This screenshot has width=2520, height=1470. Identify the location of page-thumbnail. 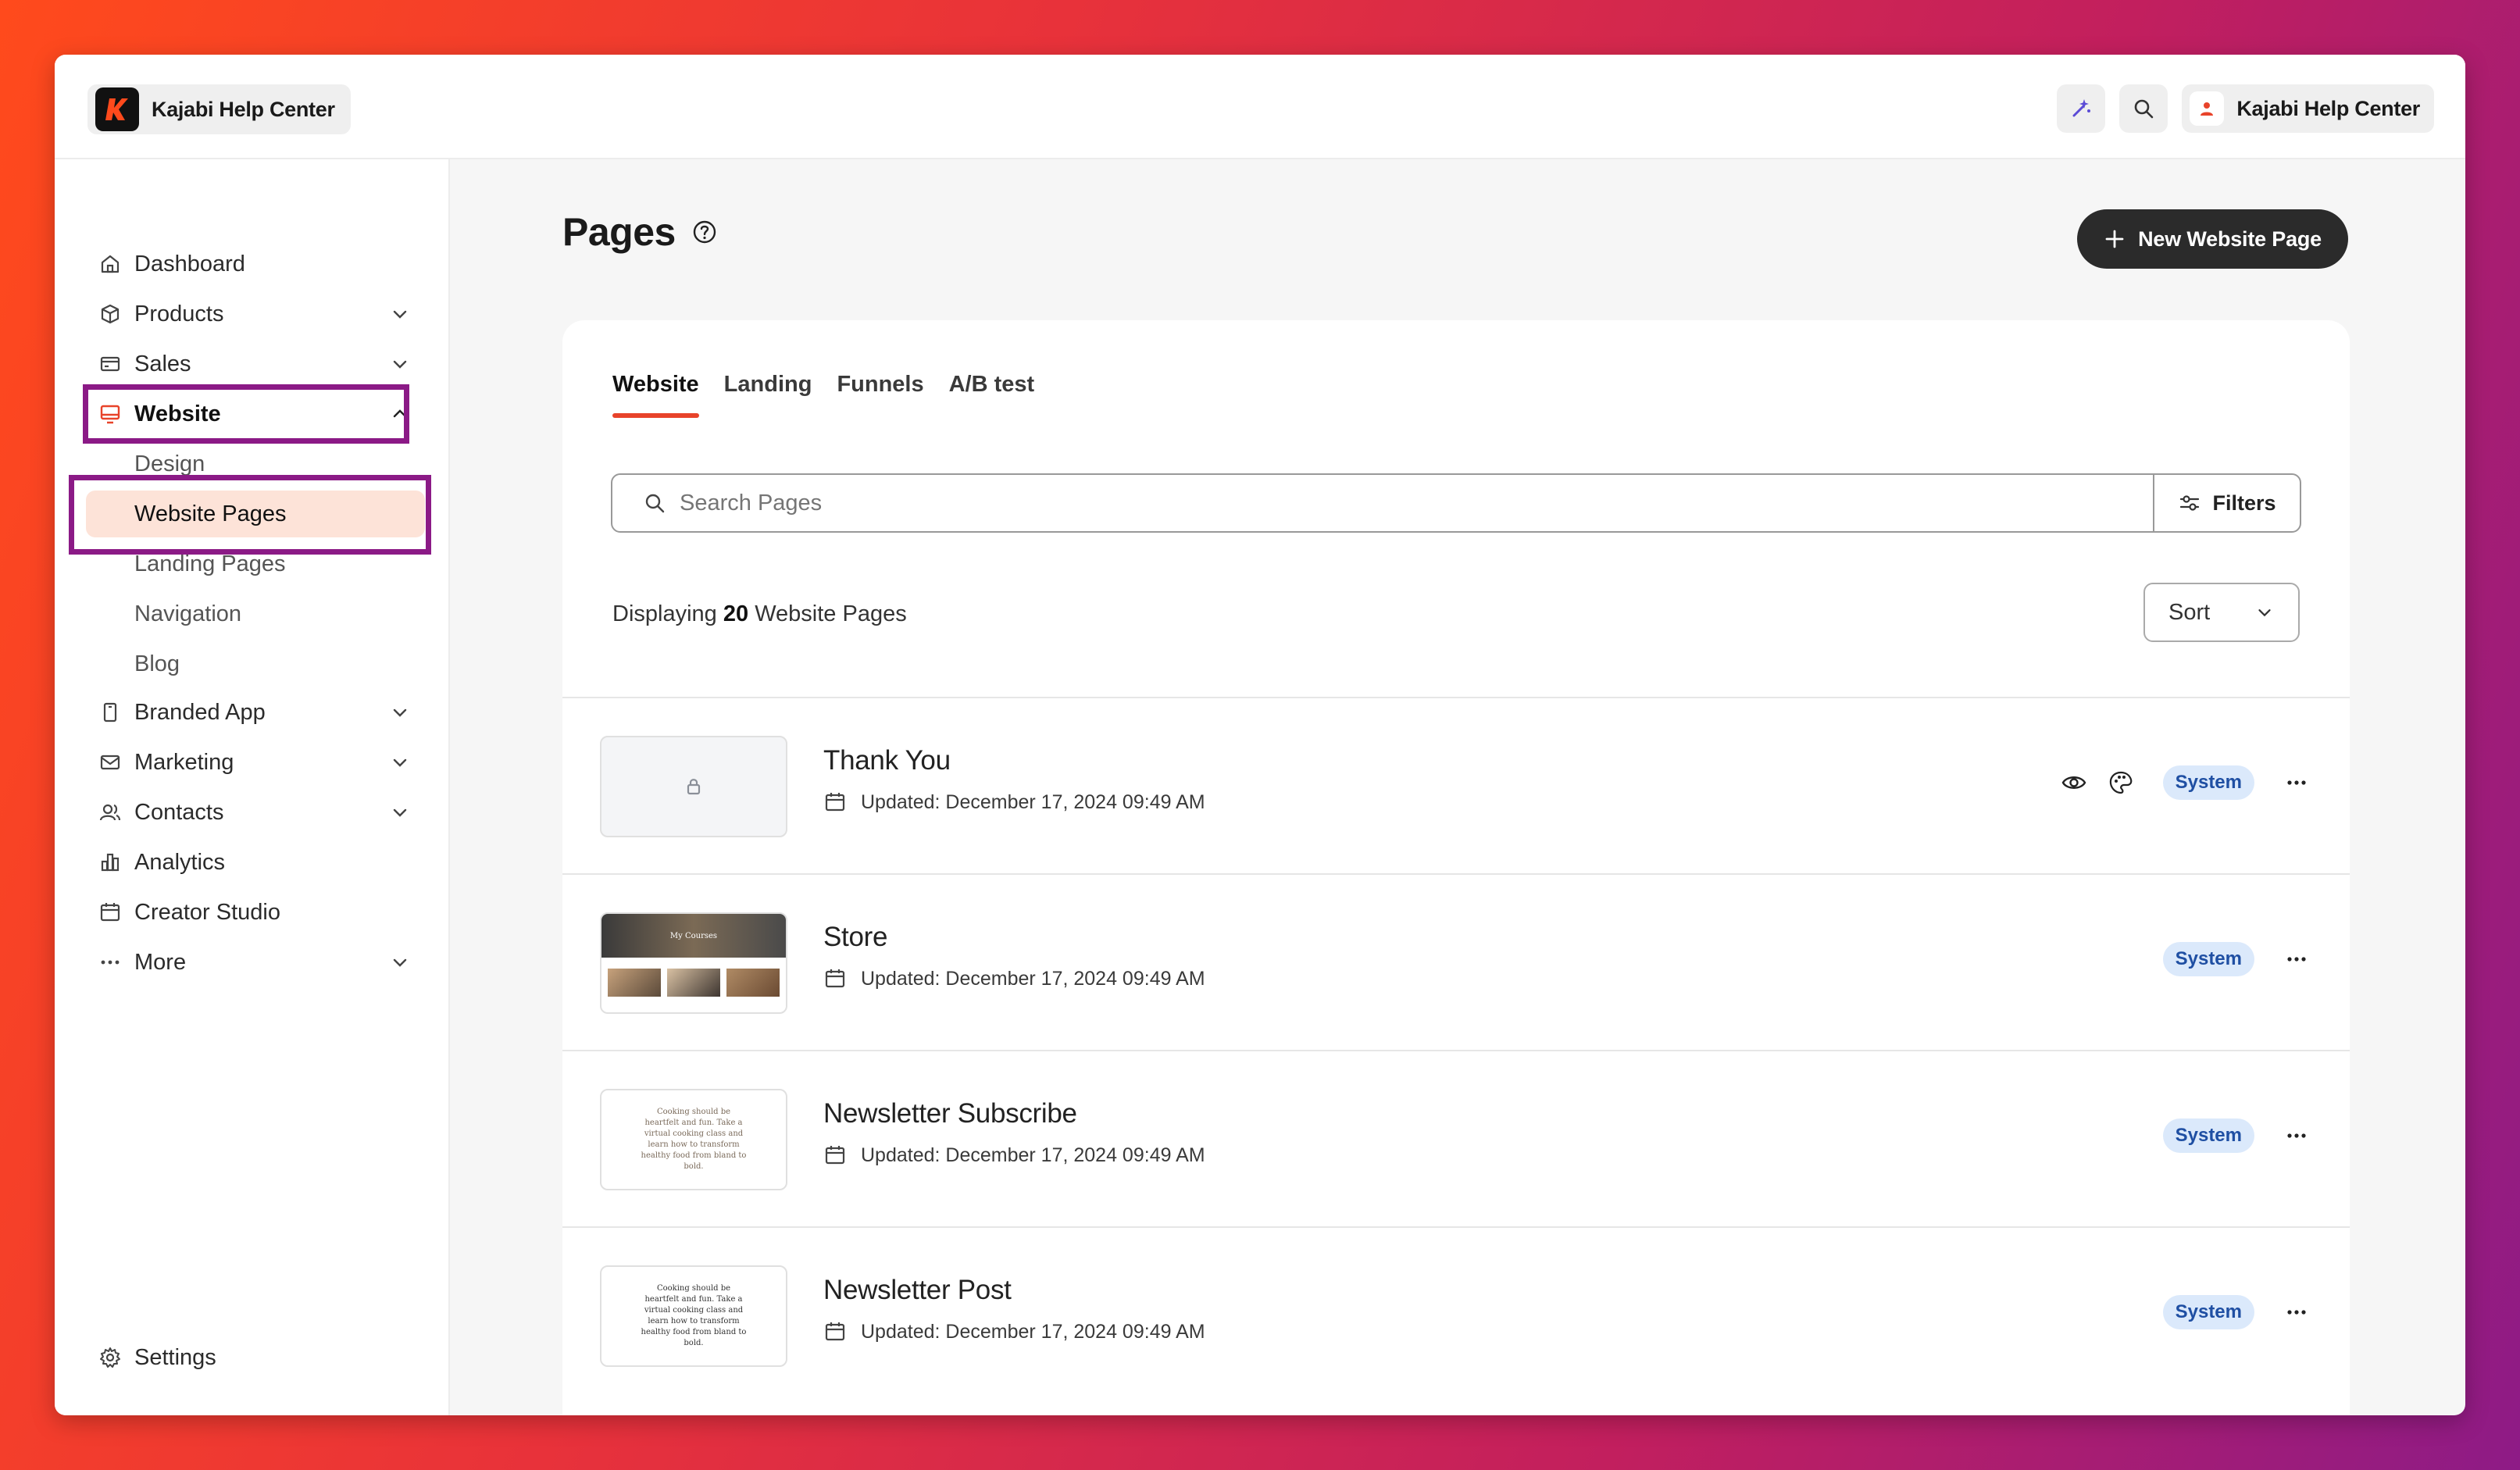
(693, 786).